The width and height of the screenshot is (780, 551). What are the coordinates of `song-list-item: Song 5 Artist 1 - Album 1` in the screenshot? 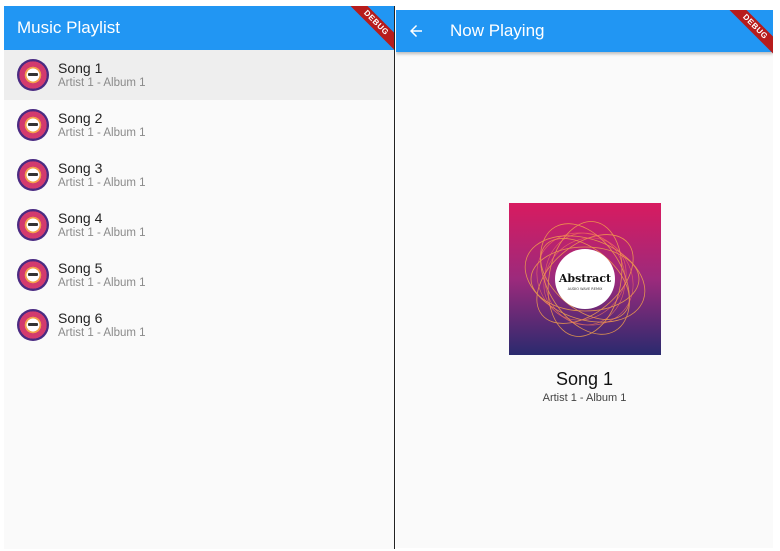 It's located at (199, 275).